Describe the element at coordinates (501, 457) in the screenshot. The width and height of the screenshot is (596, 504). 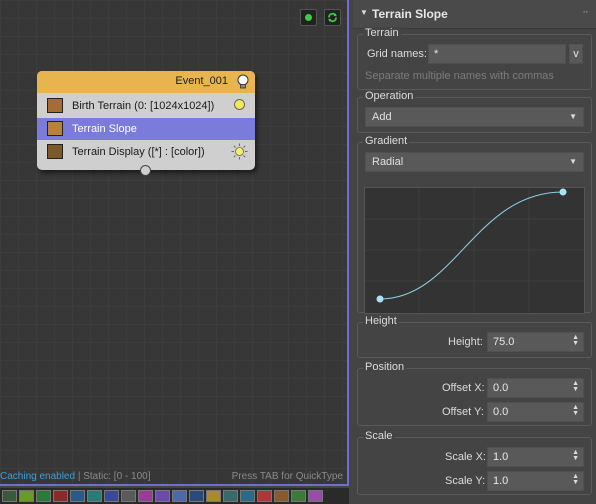
I see `scale-x-value: 1.0` at that location.